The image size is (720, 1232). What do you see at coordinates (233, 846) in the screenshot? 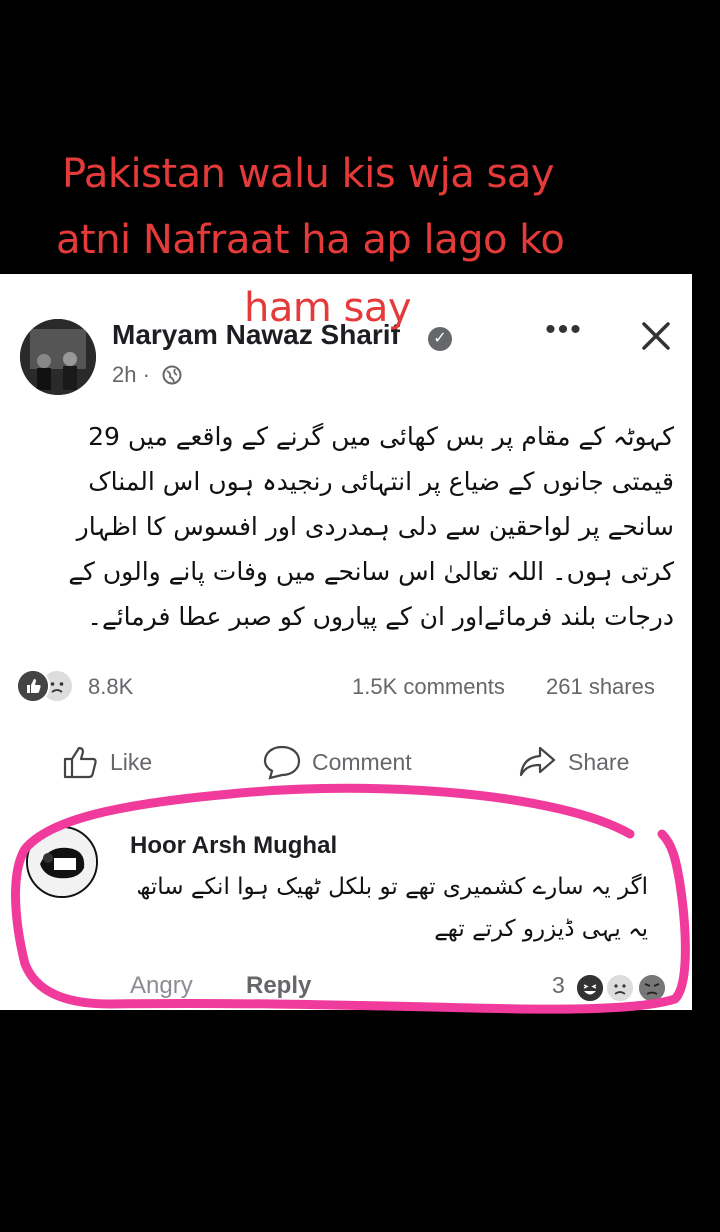
I see `commenter-name: Hoor Arsh Mughal` at bounding box center [233, 846].